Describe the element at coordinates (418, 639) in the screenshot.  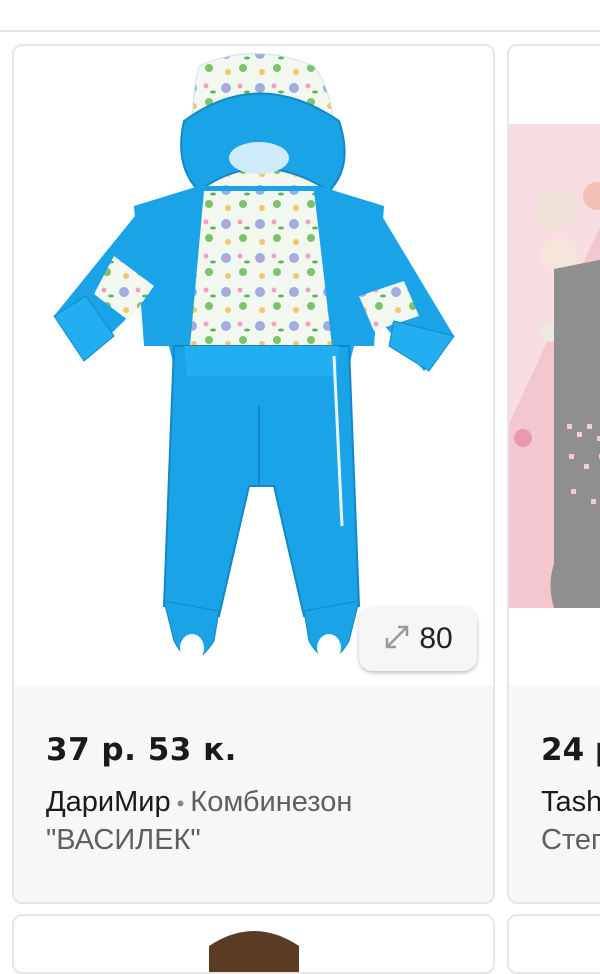
I see `photo-count-badge: 80` at that location.